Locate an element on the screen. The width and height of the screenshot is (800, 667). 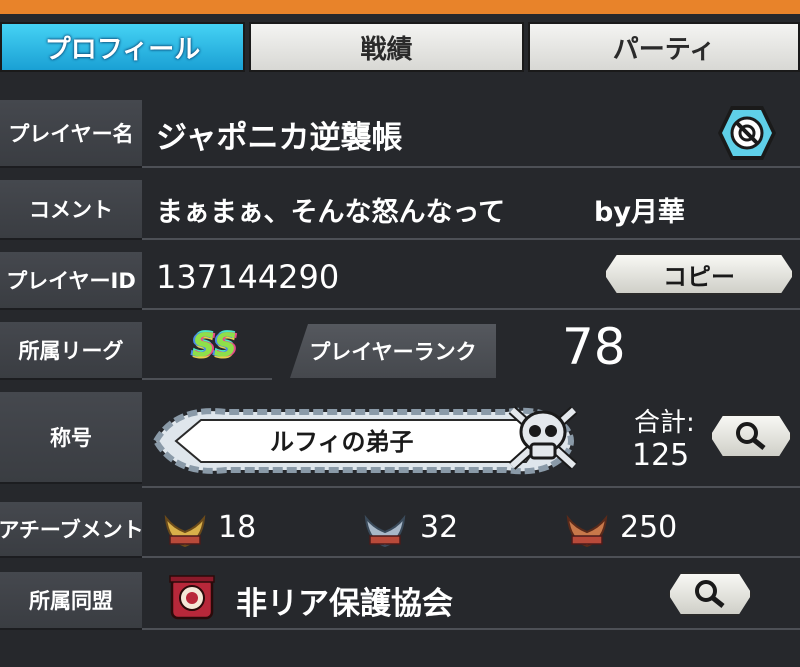
player-name-value: ジャポニカ逆襲帳 is located at coordinates (279, 138).